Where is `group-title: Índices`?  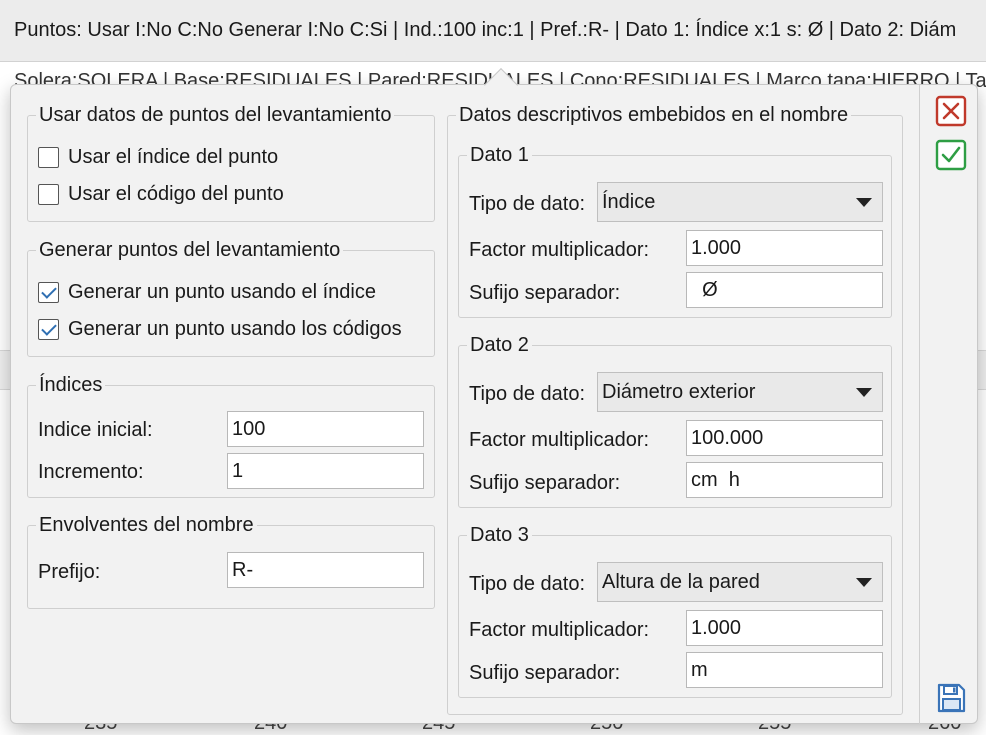 group-title: Índices is located at coordinates (71, 385).